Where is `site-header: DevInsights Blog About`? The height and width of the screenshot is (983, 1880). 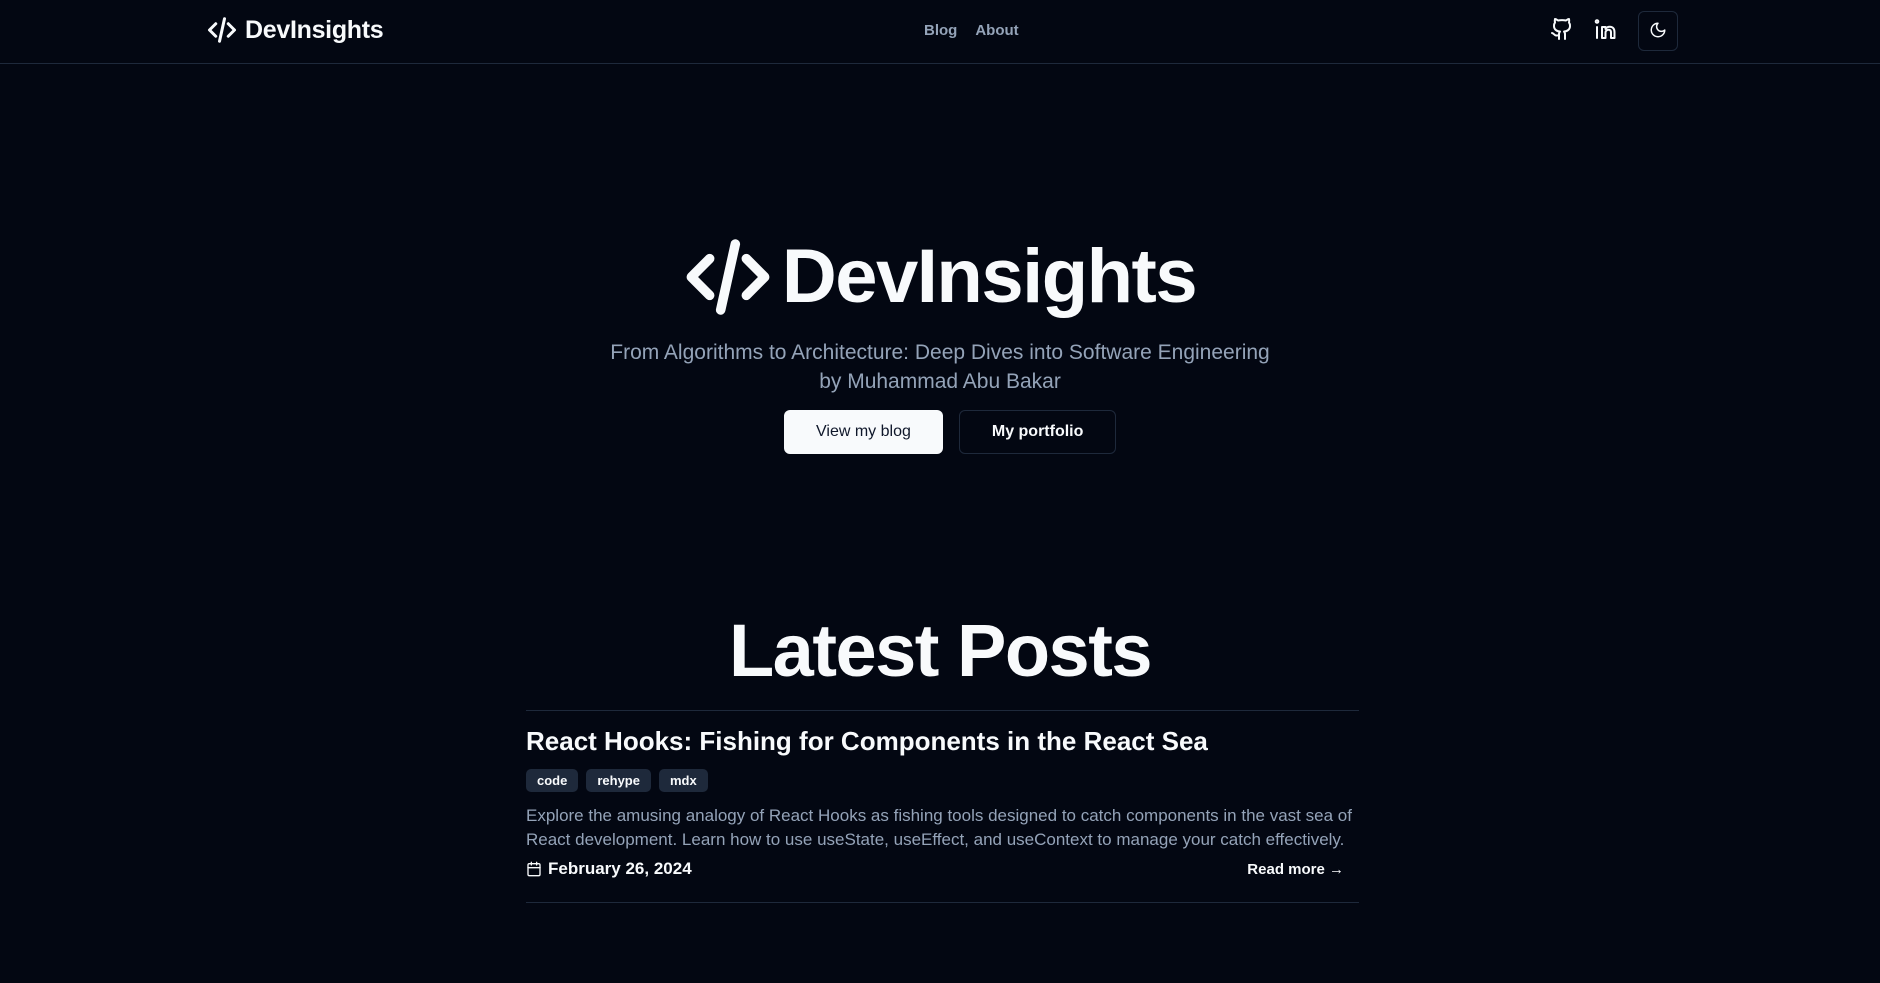
site-header: DevInsights Blog About is located at coordinates (940, 32).